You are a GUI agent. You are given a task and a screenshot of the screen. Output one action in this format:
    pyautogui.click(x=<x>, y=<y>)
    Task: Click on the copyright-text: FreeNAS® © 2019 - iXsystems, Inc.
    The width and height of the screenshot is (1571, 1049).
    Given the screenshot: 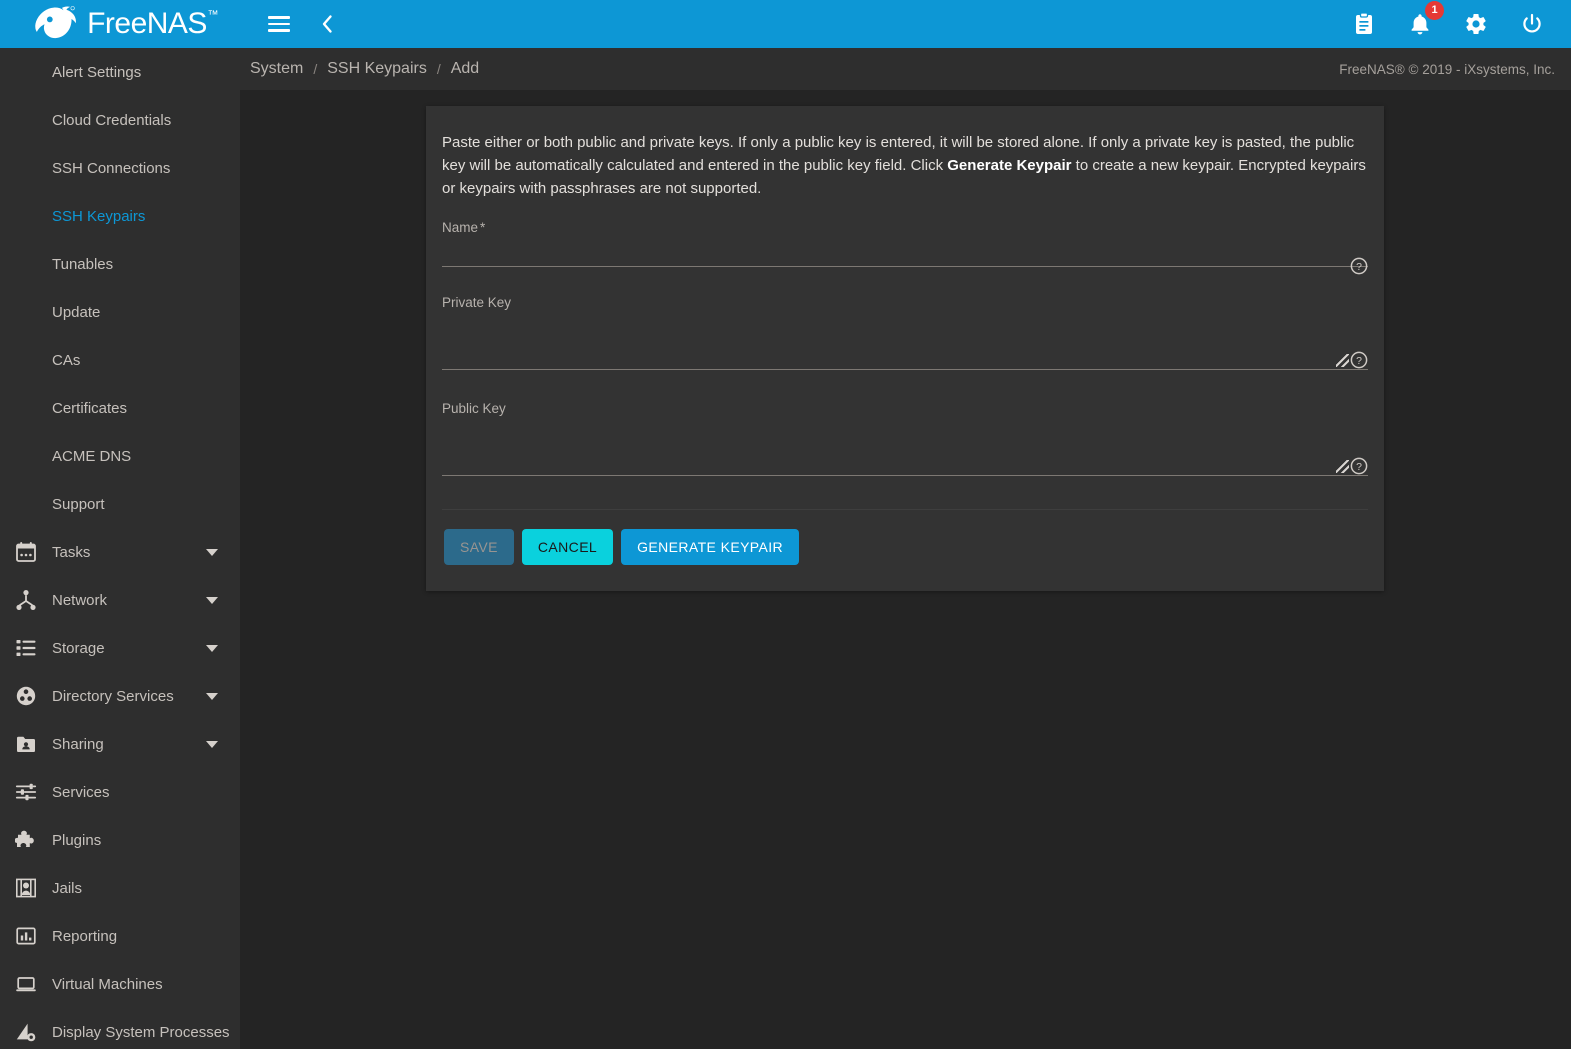 What is the action you would take?
    pyautogui.click(x=1447, y=69)
    